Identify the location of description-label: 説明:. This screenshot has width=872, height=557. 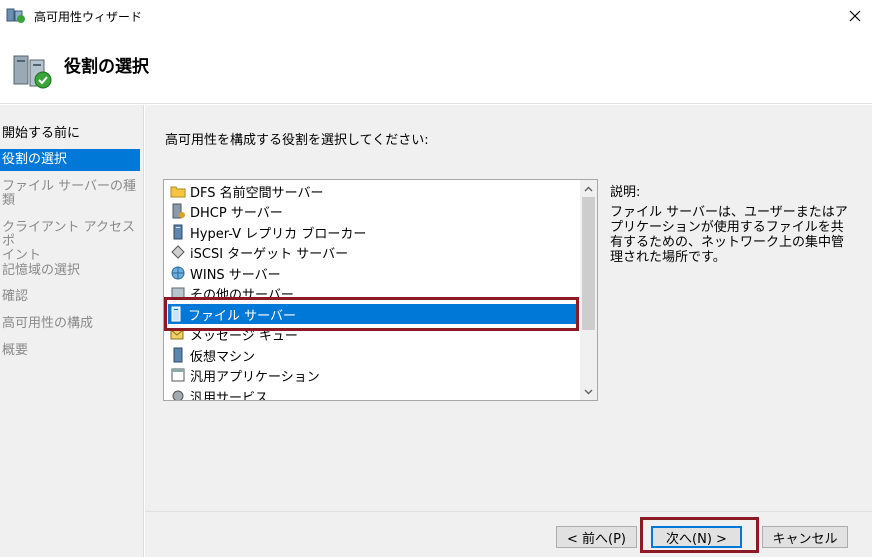
(625, 192).